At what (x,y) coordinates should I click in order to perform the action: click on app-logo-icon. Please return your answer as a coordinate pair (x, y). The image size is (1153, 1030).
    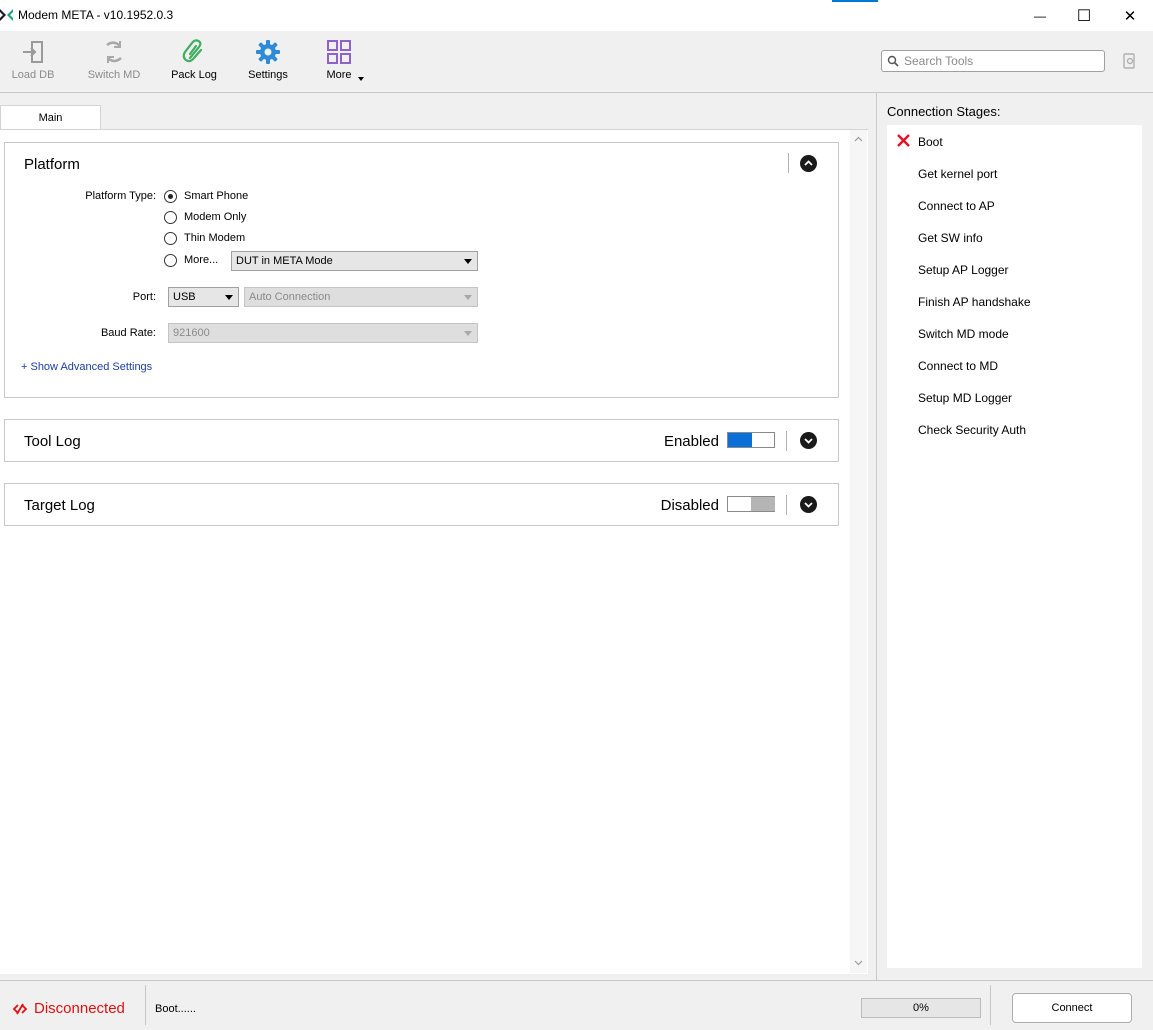
    Looking at the image, I should click on (6, 15).